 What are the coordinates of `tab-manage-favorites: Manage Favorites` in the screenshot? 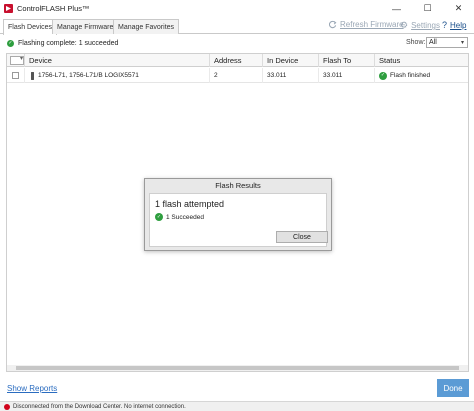 It's located at (146, 26).